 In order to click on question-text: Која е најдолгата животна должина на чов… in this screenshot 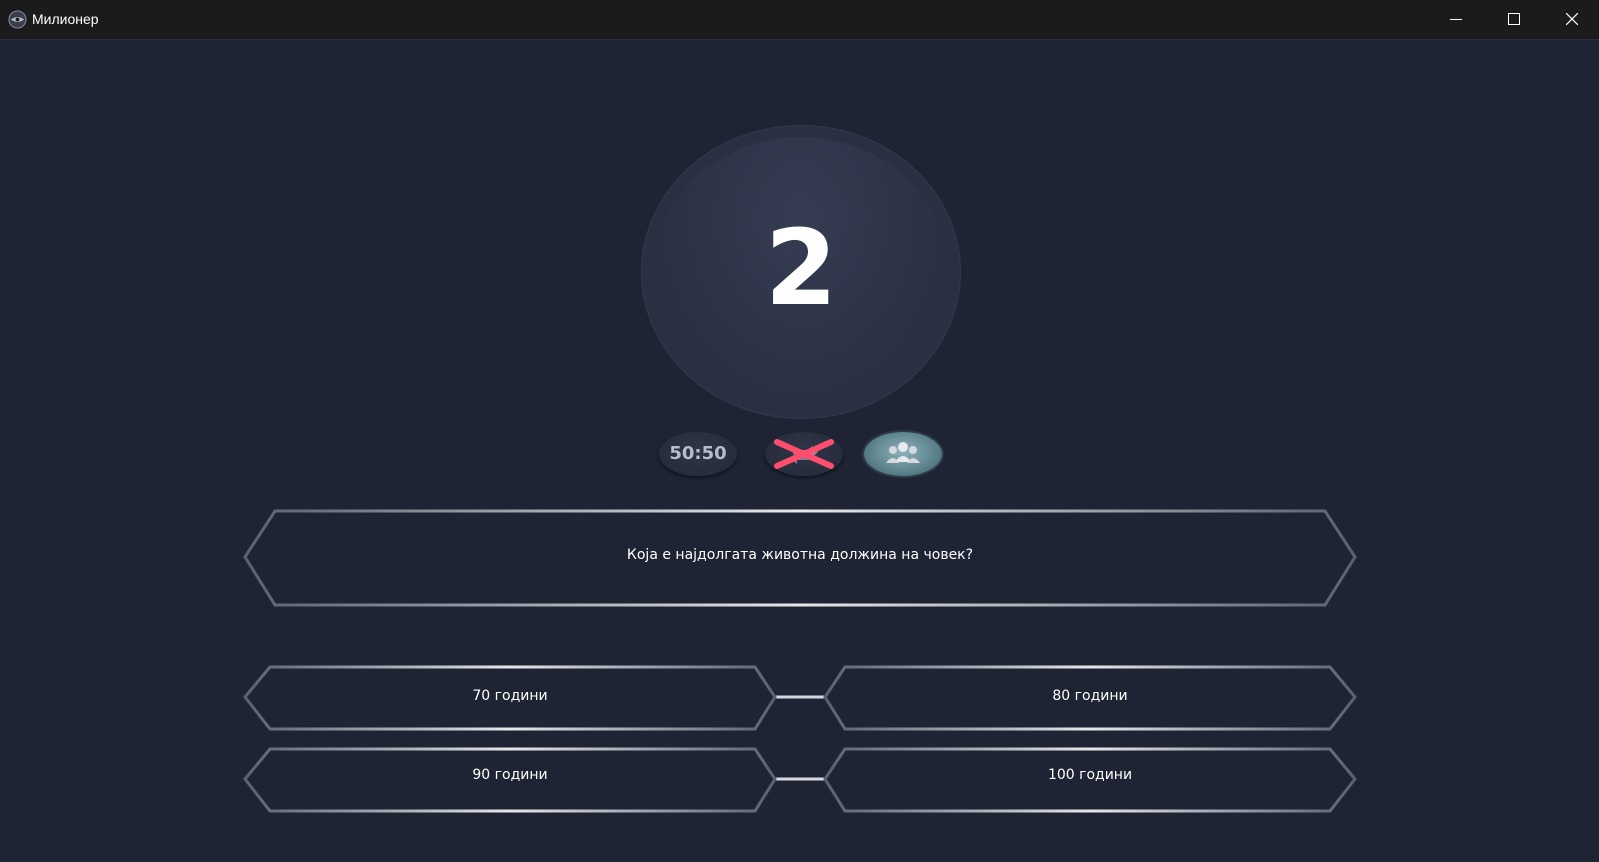, I will do `click(800, 555)`.